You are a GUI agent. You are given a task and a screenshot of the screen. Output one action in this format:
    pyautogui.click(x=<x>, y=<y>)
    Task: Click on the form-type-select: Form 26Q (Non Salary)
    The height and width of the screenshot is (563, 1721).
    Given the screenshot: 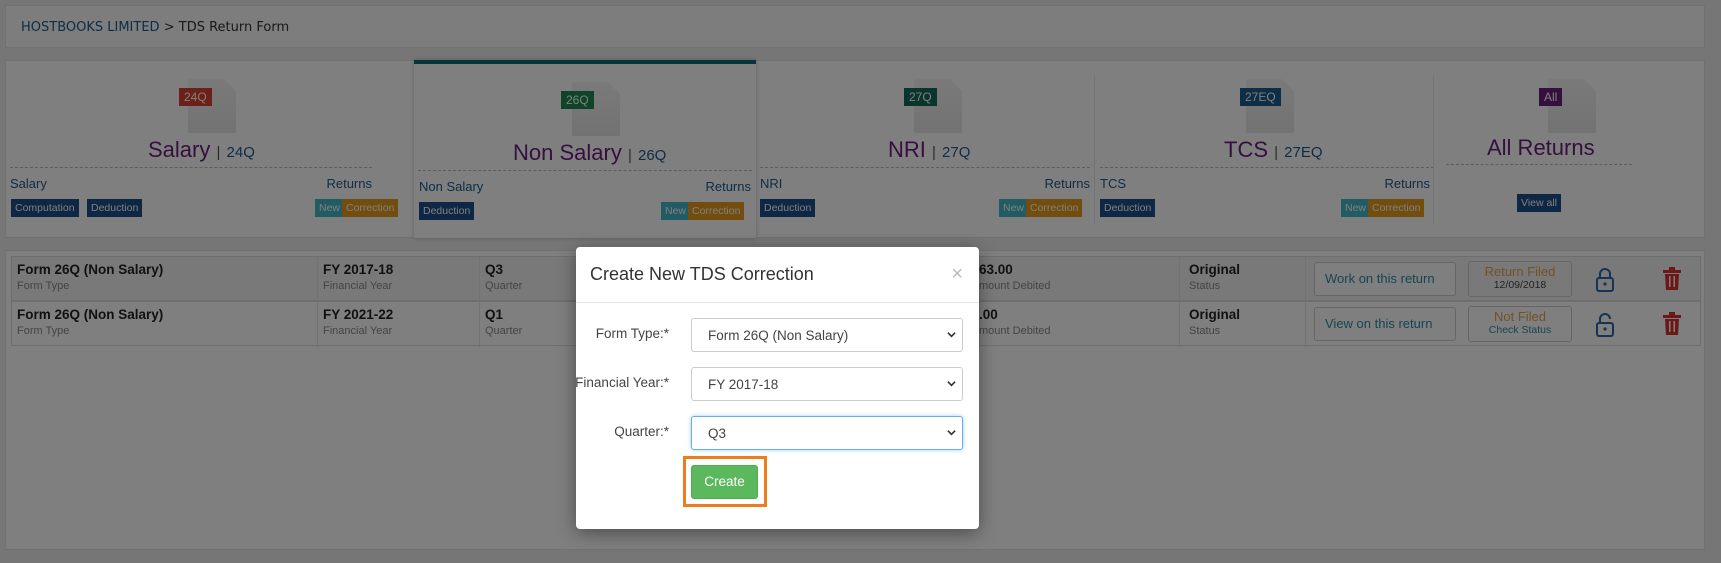 What is the action you would take?
    pyautogui.click(x=827, y=335)
    